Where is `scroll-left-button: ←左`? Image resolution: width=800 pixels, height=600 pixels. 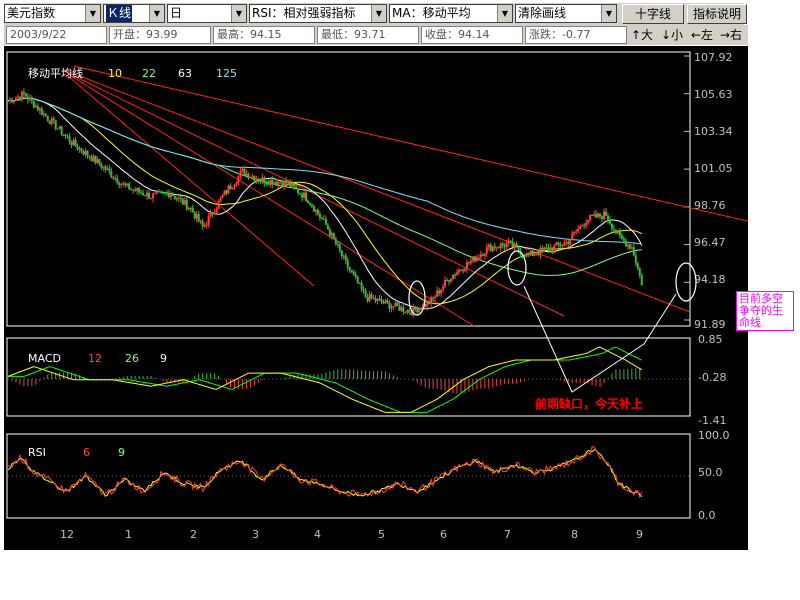 scroll-left-button: ←左 is located at coordinates (702, 35).